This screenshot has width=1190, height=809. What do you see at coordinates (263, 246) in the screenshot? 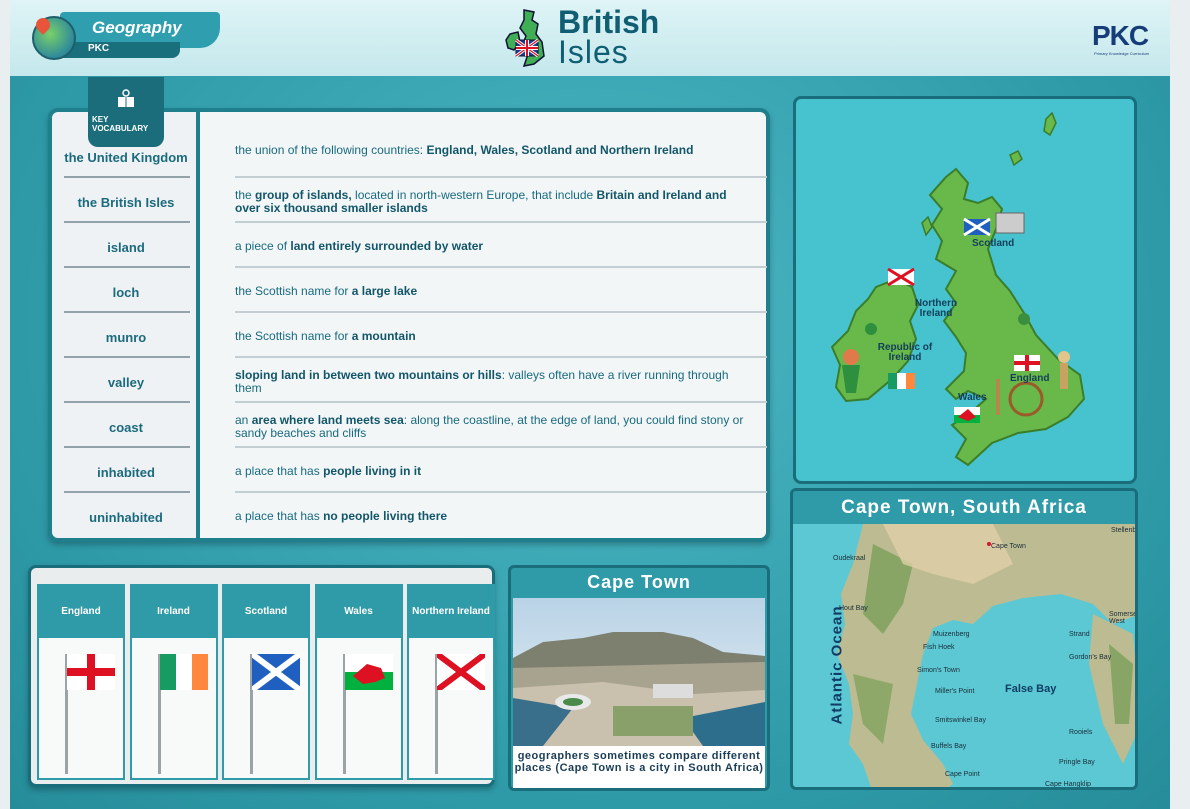
I see `definition-part: a piece of` at bounding box center [263, 246].